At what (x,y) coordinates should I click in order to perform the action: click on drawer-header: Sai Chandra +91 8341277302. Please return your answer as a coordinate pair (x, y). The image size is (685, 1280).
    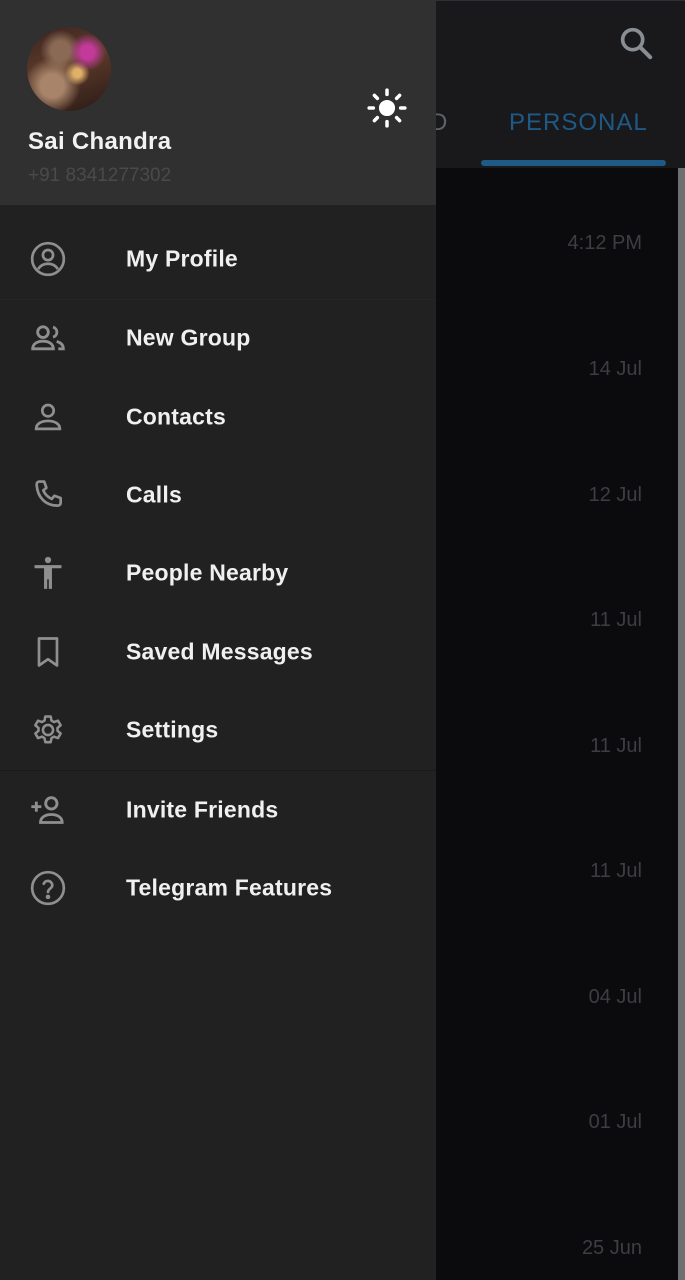
    Looking at the image, I should click on (218, 102).